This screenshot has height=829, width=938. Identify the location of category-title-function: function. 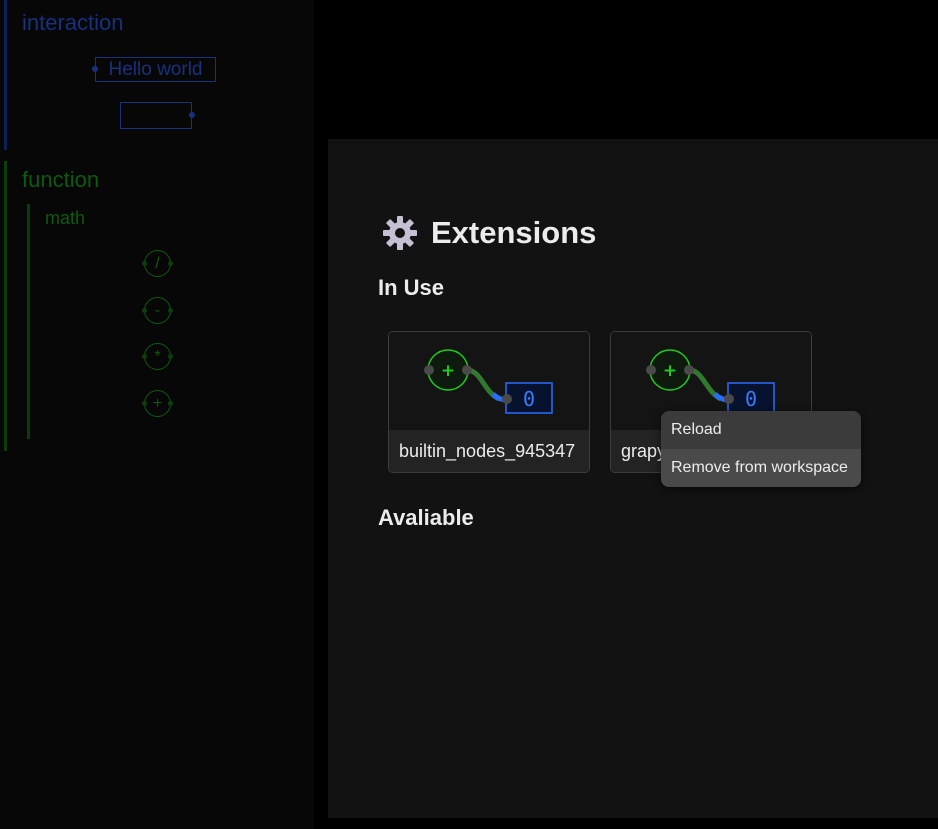
(60, 180).